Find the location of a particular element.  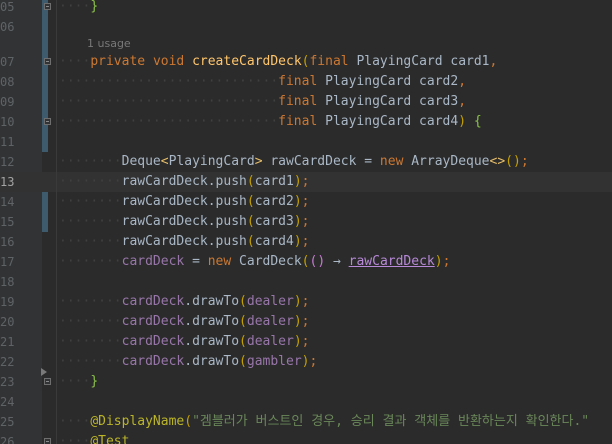

line-number: 20 is located at coordinates (7, 322).